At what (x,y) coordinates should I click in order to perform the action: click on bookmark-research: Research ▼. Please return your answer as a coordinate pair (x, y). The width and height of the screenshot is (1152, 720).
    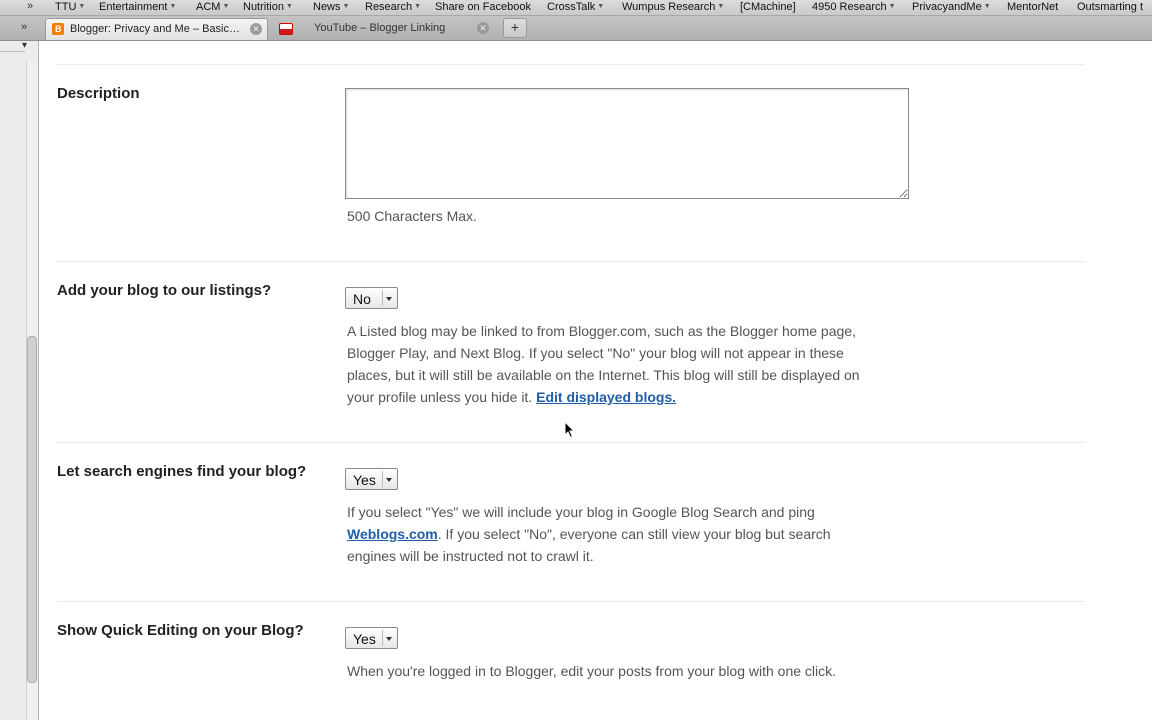
    Looking at the image, I should click on (393, 7).